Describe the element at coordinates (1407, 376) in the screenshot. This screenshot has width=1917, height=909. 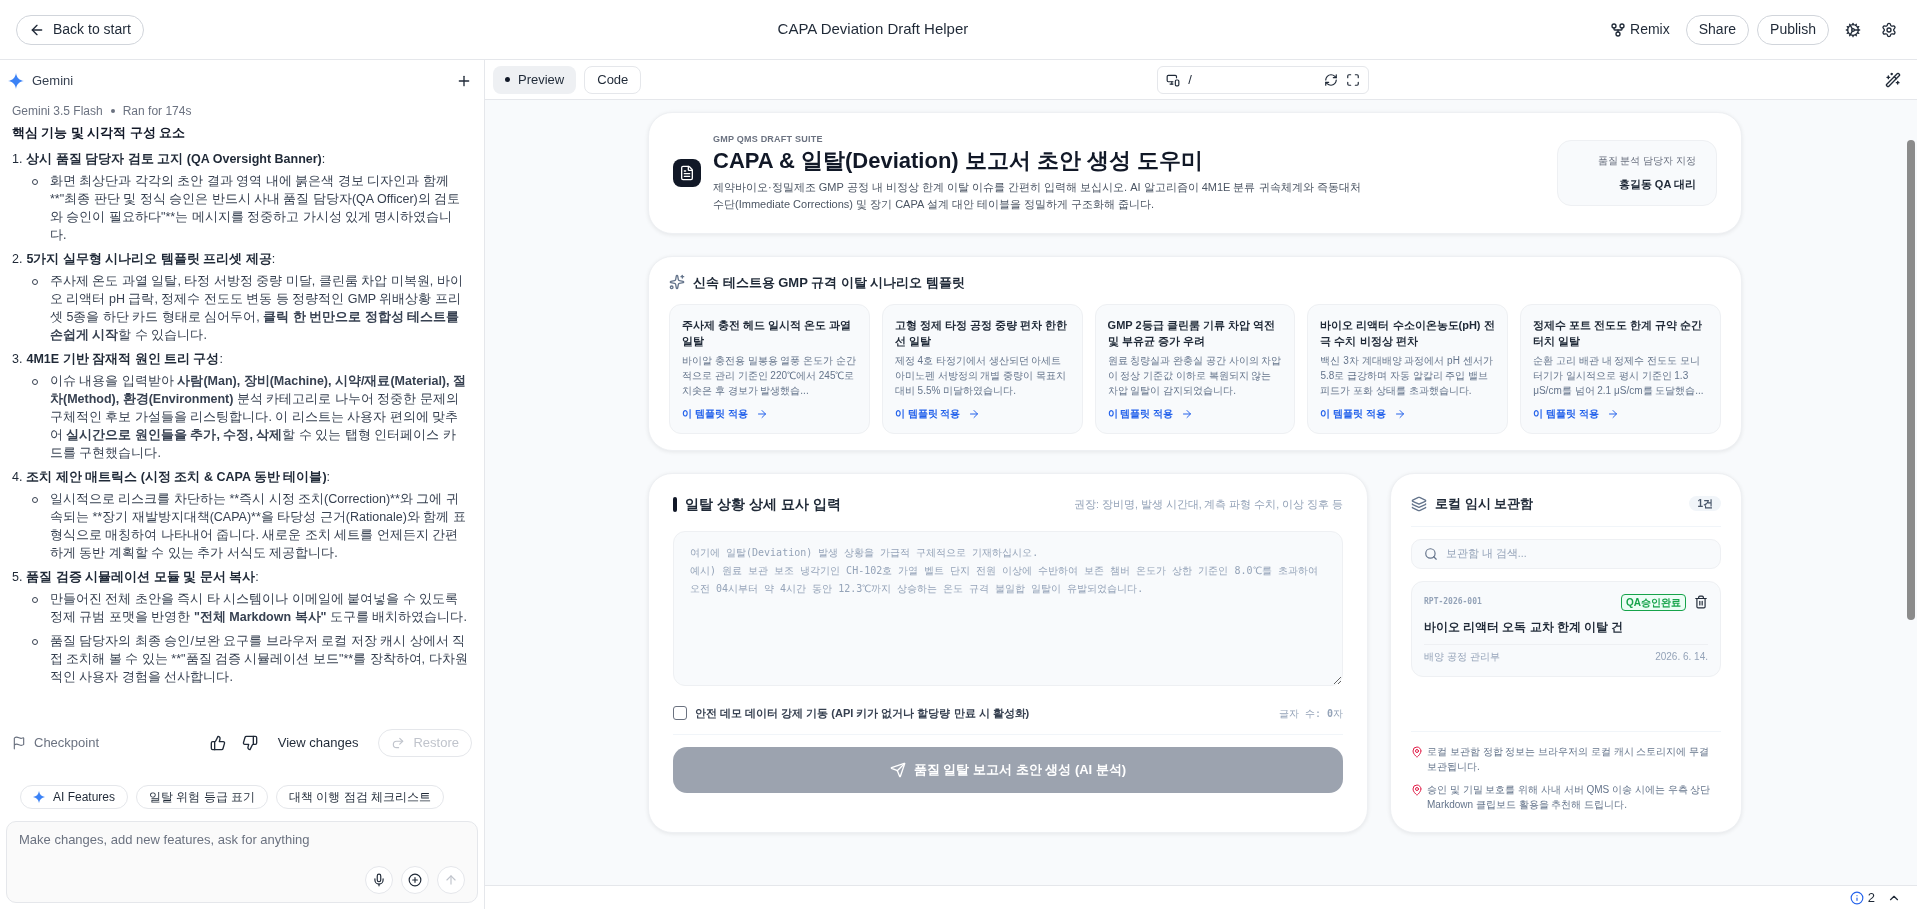
I see `template-description: 백신 3차 계대배양 과정에서 pH 센서가 5.8로 급강하며 자동 알칼리 주입 밸브 피드가 포화 상태를 초과했습니다.` at that location.